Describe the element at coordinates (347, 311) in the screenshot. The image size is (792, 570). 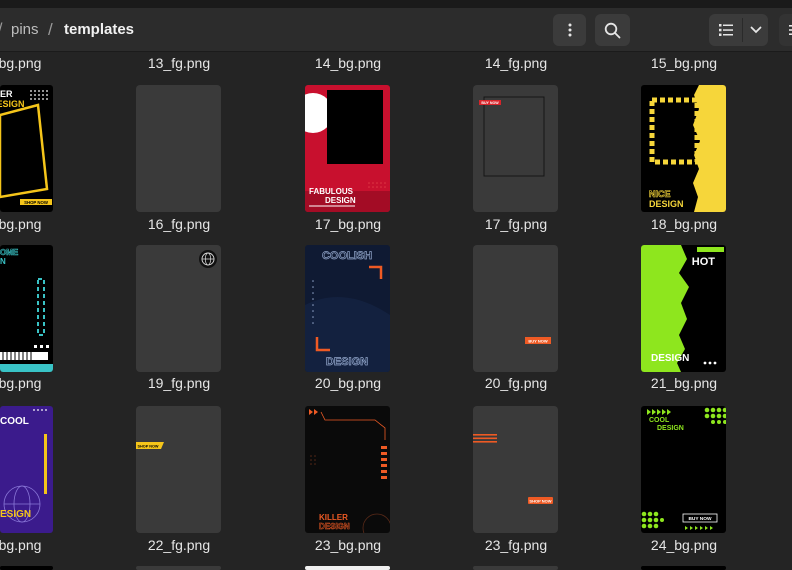
I see `thumb-art: COOLISH DESIGN` at that location.